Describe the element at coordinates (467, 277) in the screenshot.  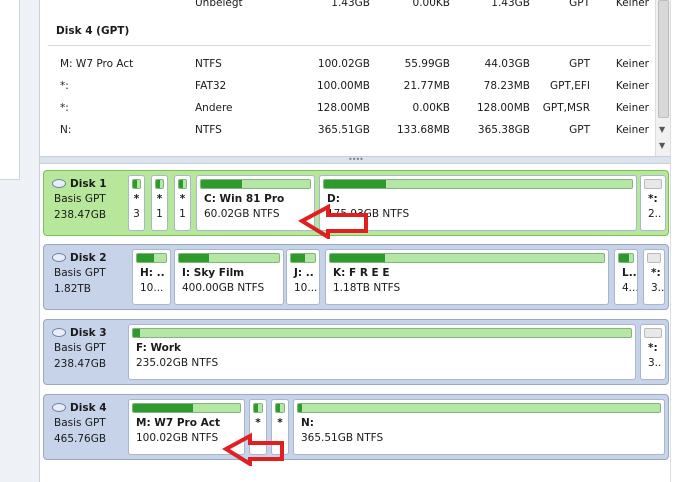
I see `partition-block: K: F R E E 1.18TB NTFS` at that location.